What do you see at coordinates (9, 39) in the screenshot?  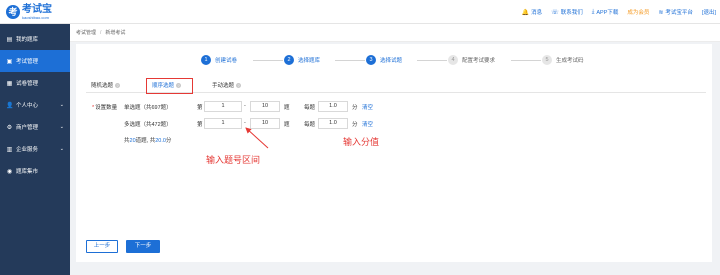 I see `library-icon: ▤` at bounding box center [9, 39].